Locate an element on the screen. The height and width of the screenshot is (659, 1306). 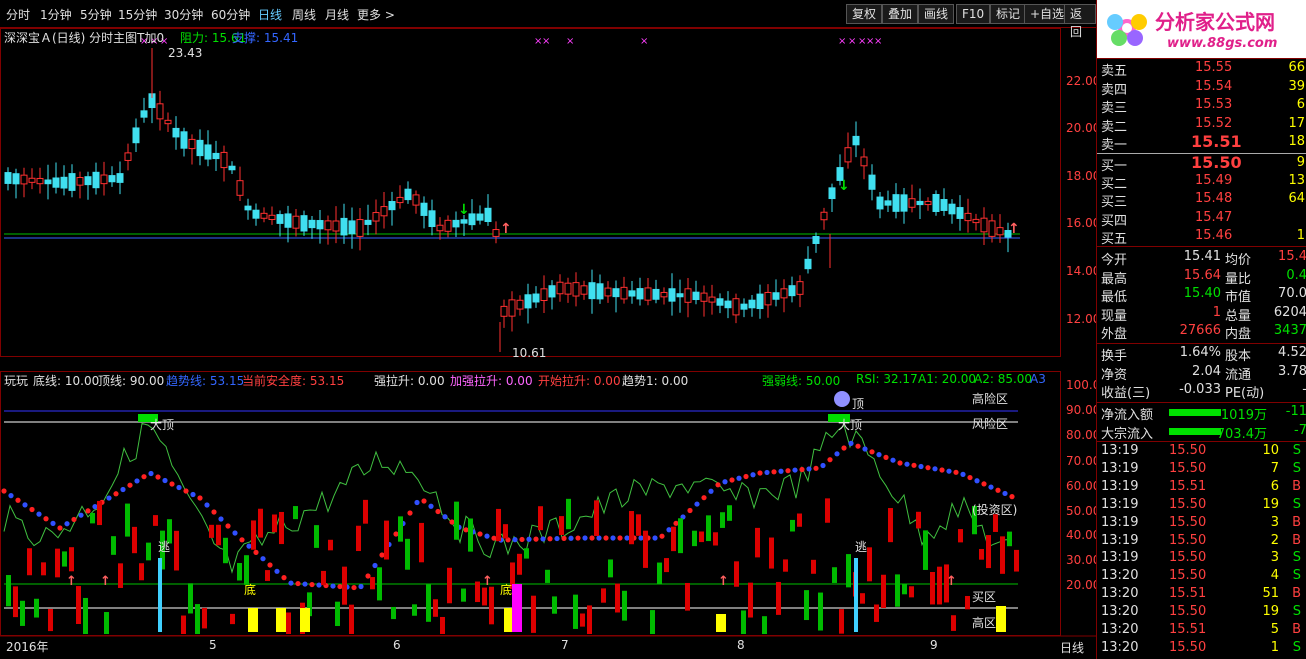
period-tab-5min: 5分钟 is located at coordinates (96, 14).